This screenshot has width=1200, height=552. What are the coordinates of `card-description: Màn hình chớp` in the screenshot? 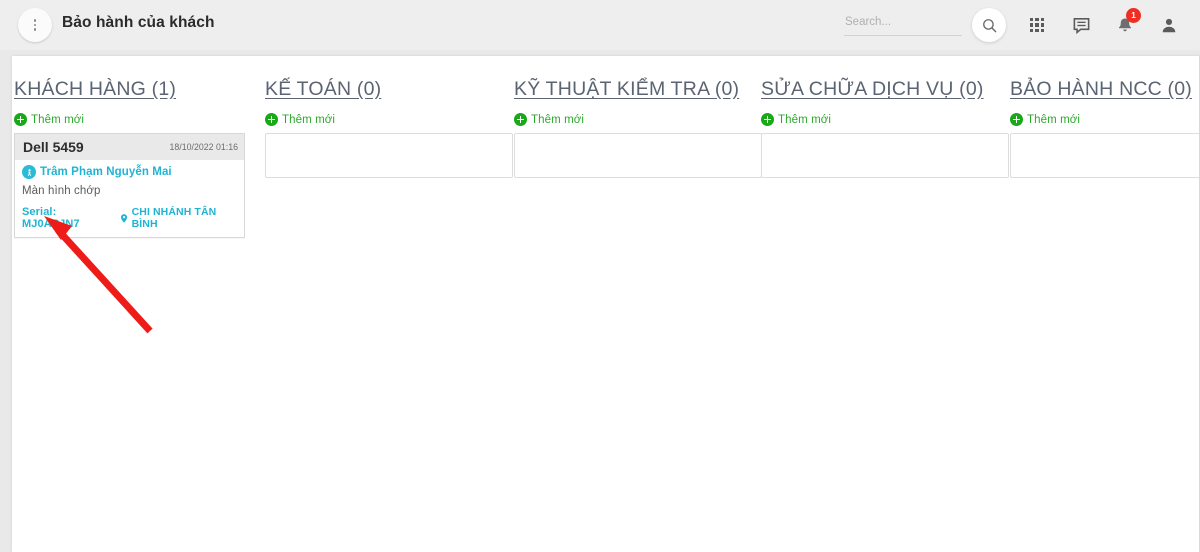 It's located at (61, 191).